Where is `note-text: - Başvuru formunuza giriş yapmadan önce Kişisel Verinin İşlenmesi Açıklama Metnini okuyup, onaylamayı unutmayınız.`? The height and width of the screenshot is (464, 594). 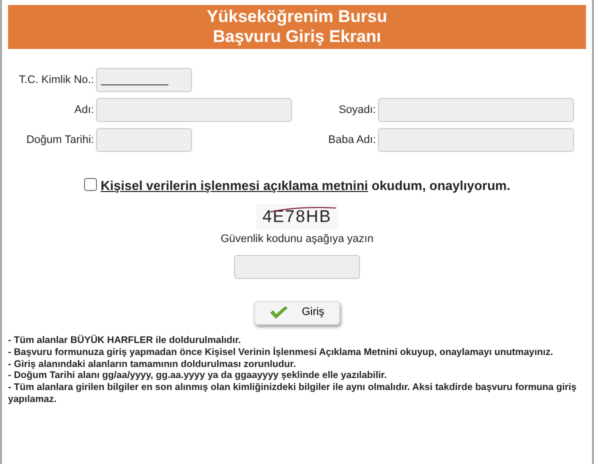 note-text: - Başvuru formunuza giriş yapmadan önce Kişisel Verinin İşlenmesi Açıklama Metnini okuyup, onaylamayı unutmayınız. is located at coordinates (281, 352).